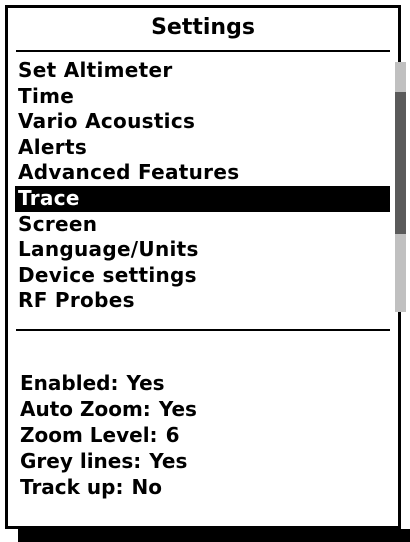  I want to click on menu-item-vario-acoustics: Vario Acoustics, so click(202, 122).